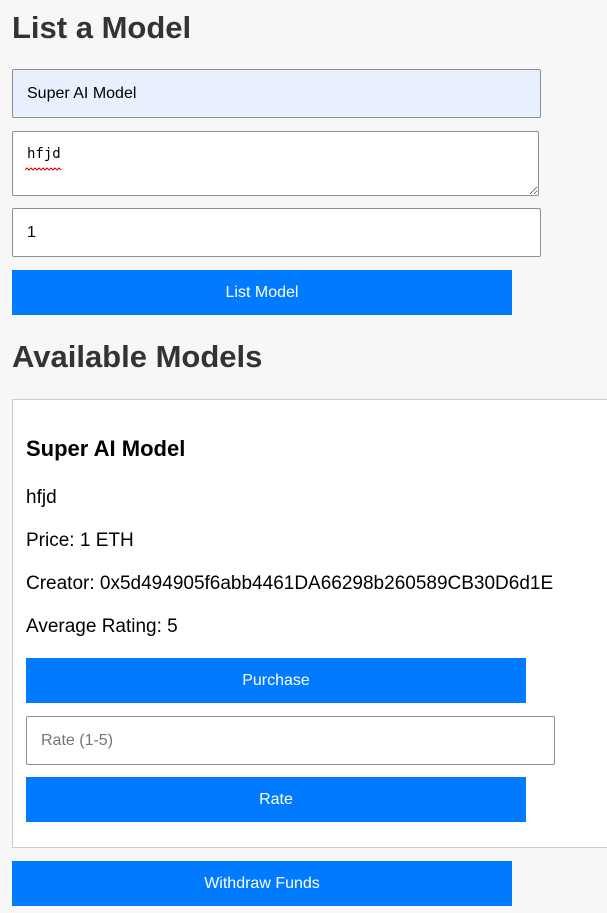 This screenshot has width=607, height=913. What do you see at coordinates (41, 497) in the screenshot?
I see `model-card-description: hfjd` at bounding box center [41, 497].